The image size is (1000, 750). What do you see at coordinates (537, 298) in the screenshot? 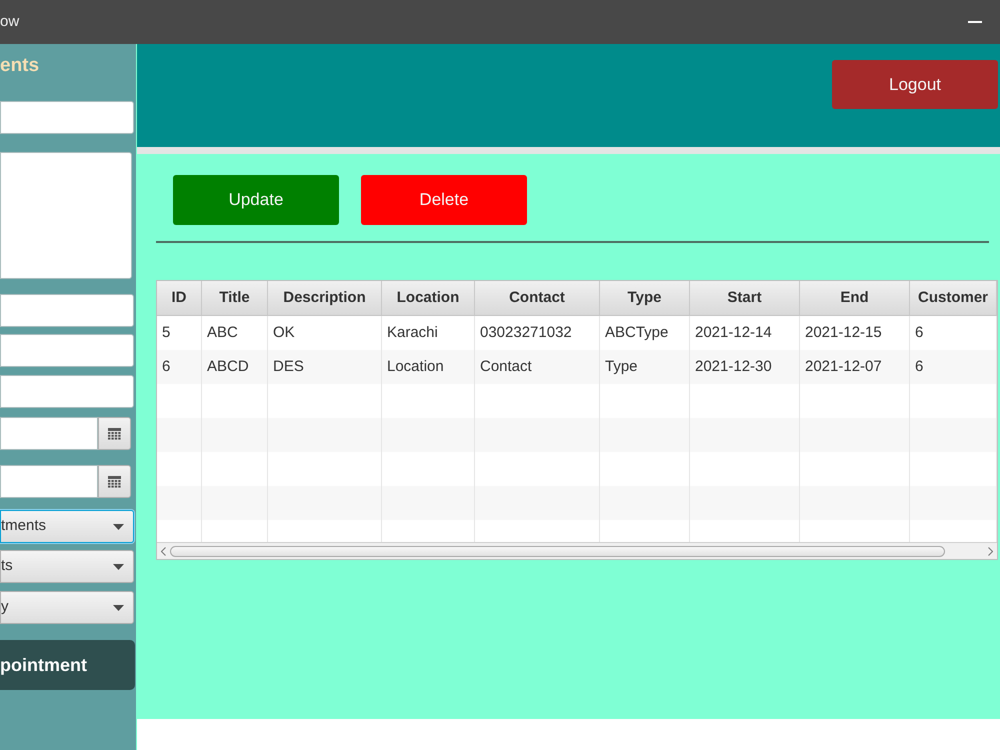
I see `column-header: Contact` at bounding box center [537, 298].